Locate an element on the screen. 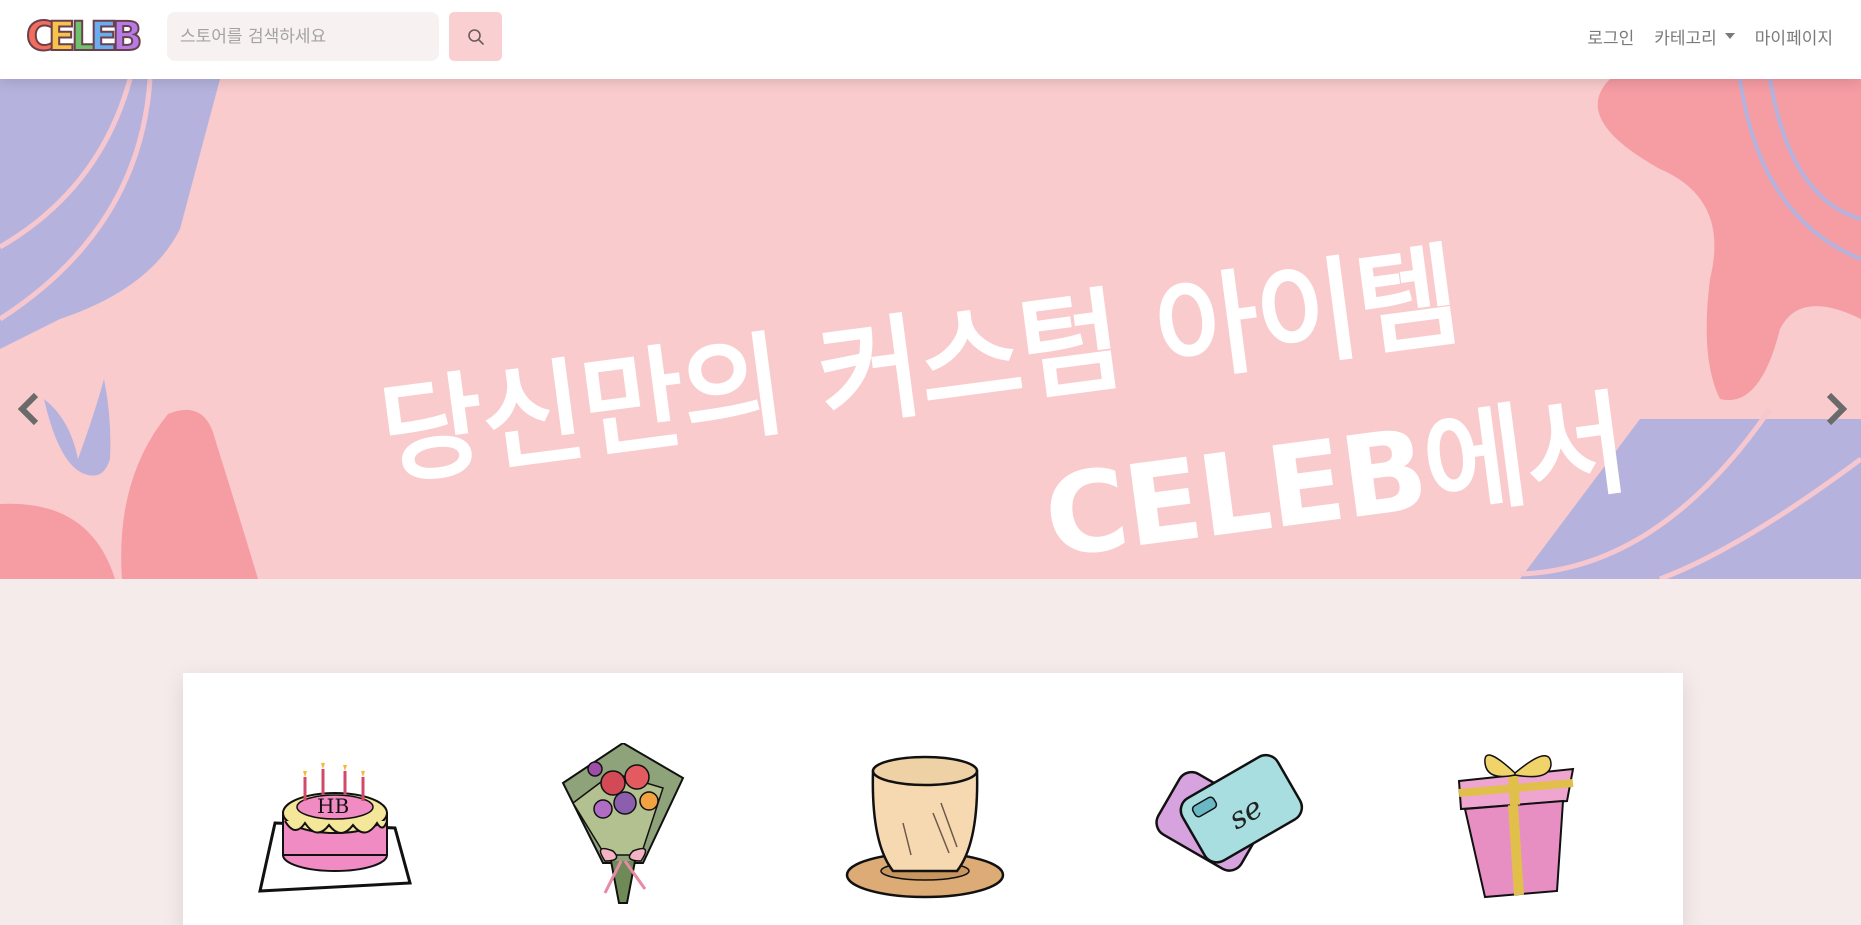 The image size is (1861, 925). caret-down-icon is located at coordinates (1729, 36).